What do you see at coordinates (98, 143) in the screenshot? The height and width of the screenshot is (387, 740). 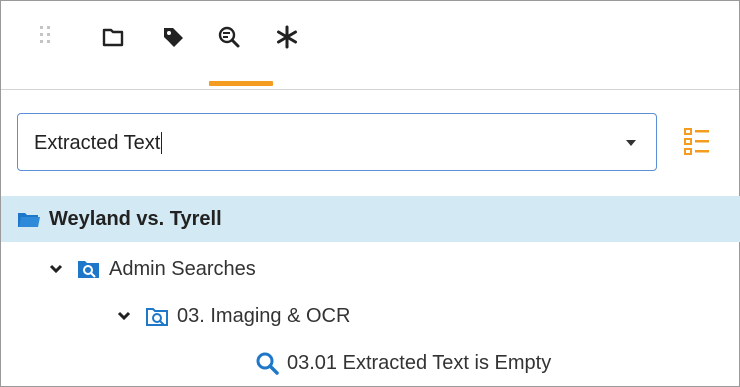 I see `select-value-text: Extracted Text` at bounding box center [98, 143].